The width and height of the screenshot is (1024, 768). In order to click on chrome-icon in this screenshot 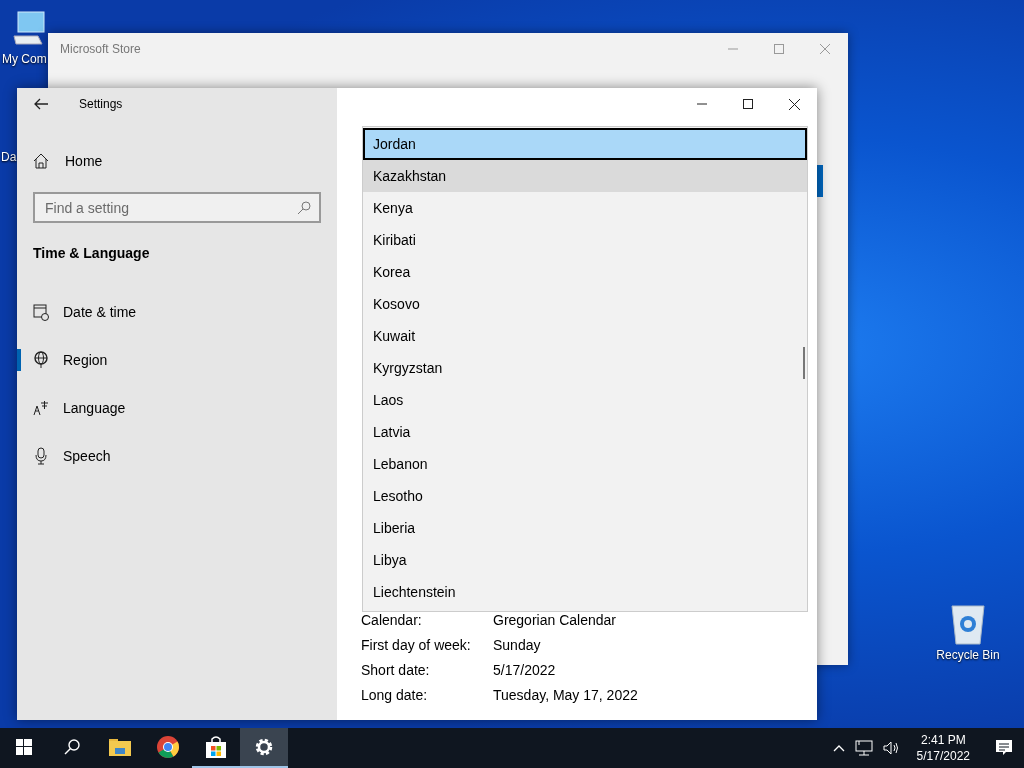, I will do `click(168, 747)`.